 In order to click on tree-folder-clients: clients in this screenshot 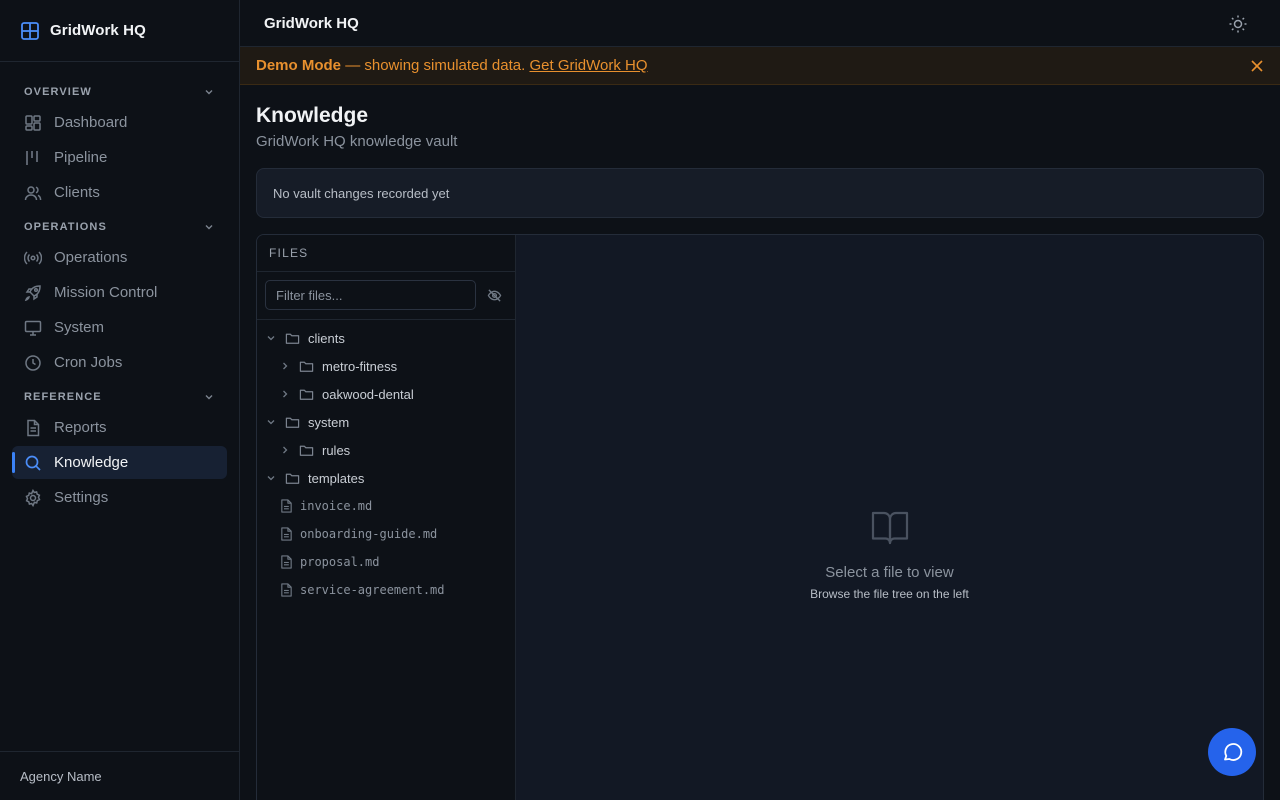, I will do `click(386, 338)`.